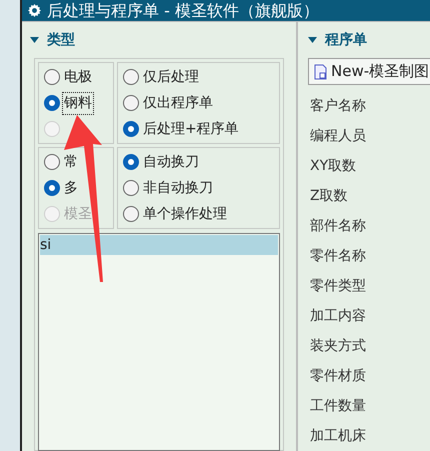 The width and height of the screenshot is (430, 451). I want to click on window-title: 后处理与程序单 - 模圣软件（旗舰版）, so click(183, 10).